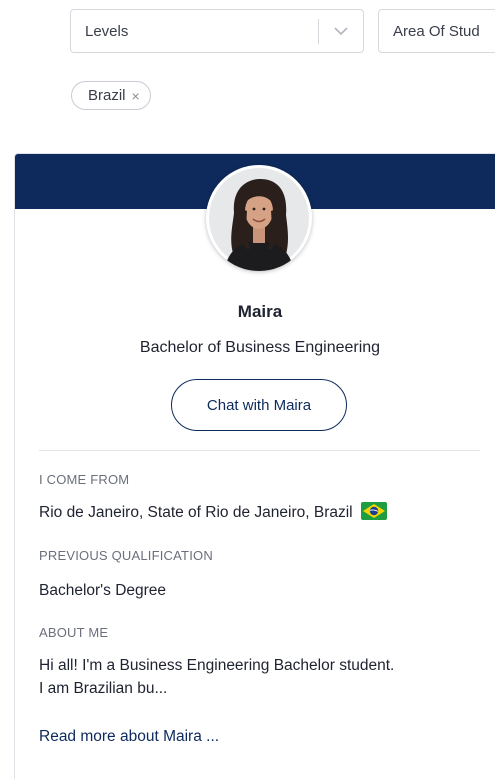  Describe the element at coordinates (260, 311) in the screenshot. I see `ambassador-name: Maira` at that location.